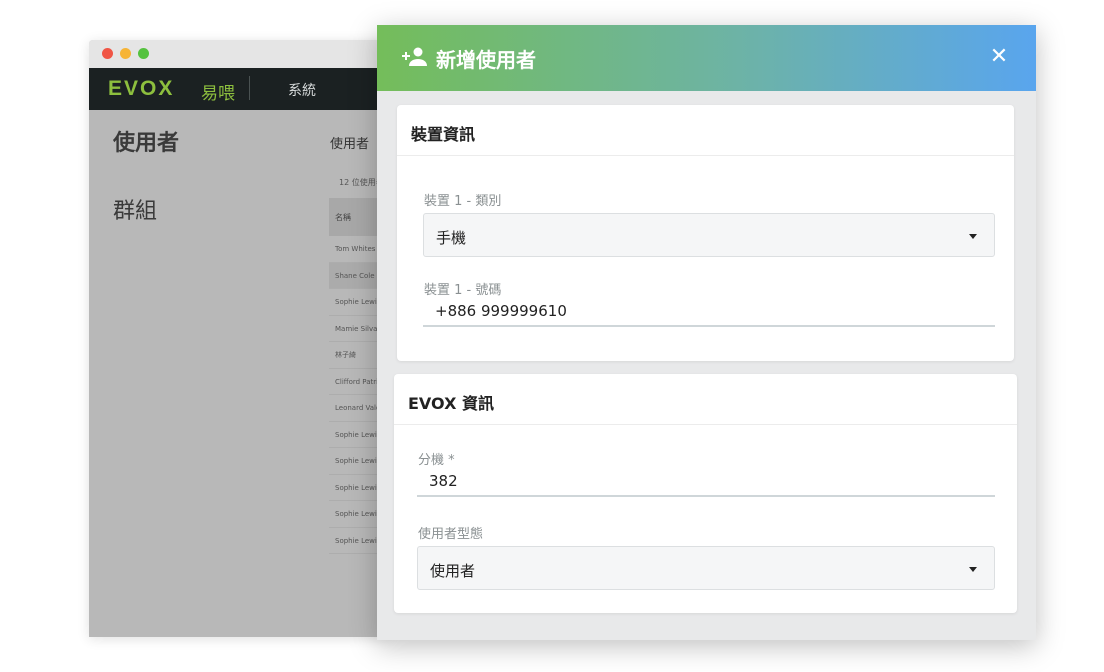  What do you see at coordinates (436, 460) in the screenshot?
I see `extension-label: 分機 *` at bounding box center [436, 460].